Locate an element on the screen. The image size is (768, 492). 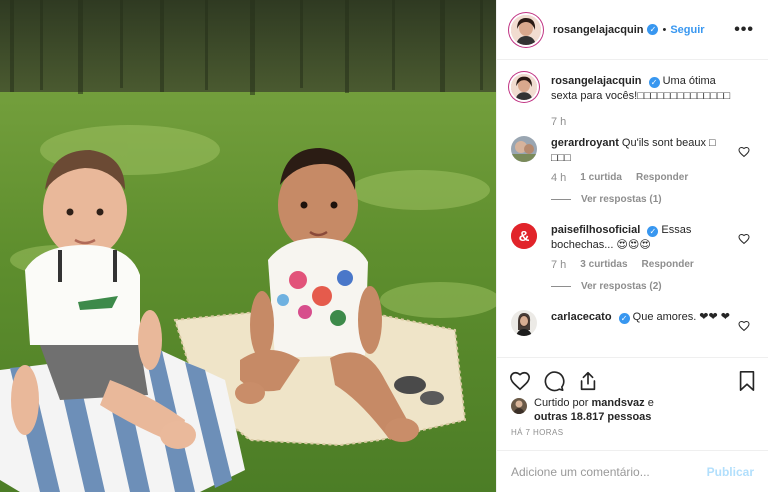
likes-prefix: Curtido por is located at coordinates (561, 403).